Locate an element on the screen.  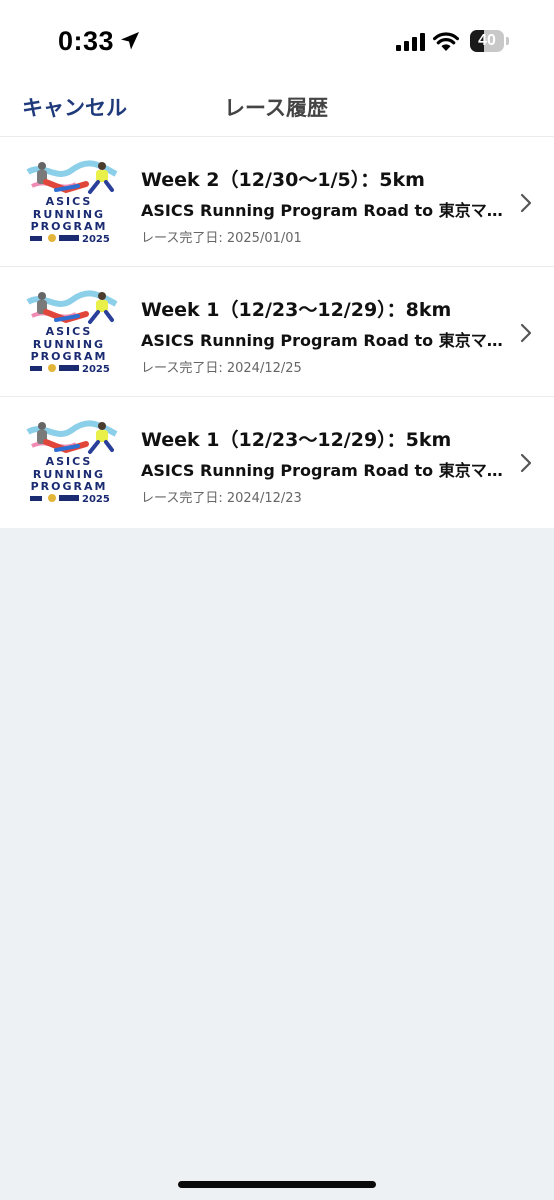
status-time: 0:33 is located at coordinates (86, 41).